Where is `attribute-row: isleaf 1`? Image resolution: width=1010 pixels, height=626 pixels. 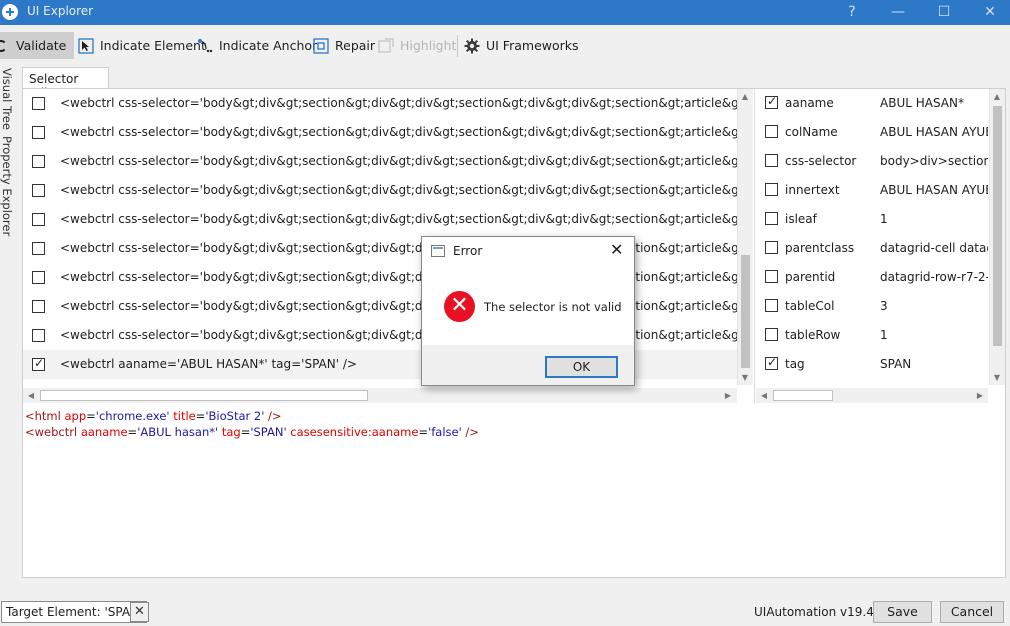
attribute-row: isleaf 1 is located at coordinates (872, 219).